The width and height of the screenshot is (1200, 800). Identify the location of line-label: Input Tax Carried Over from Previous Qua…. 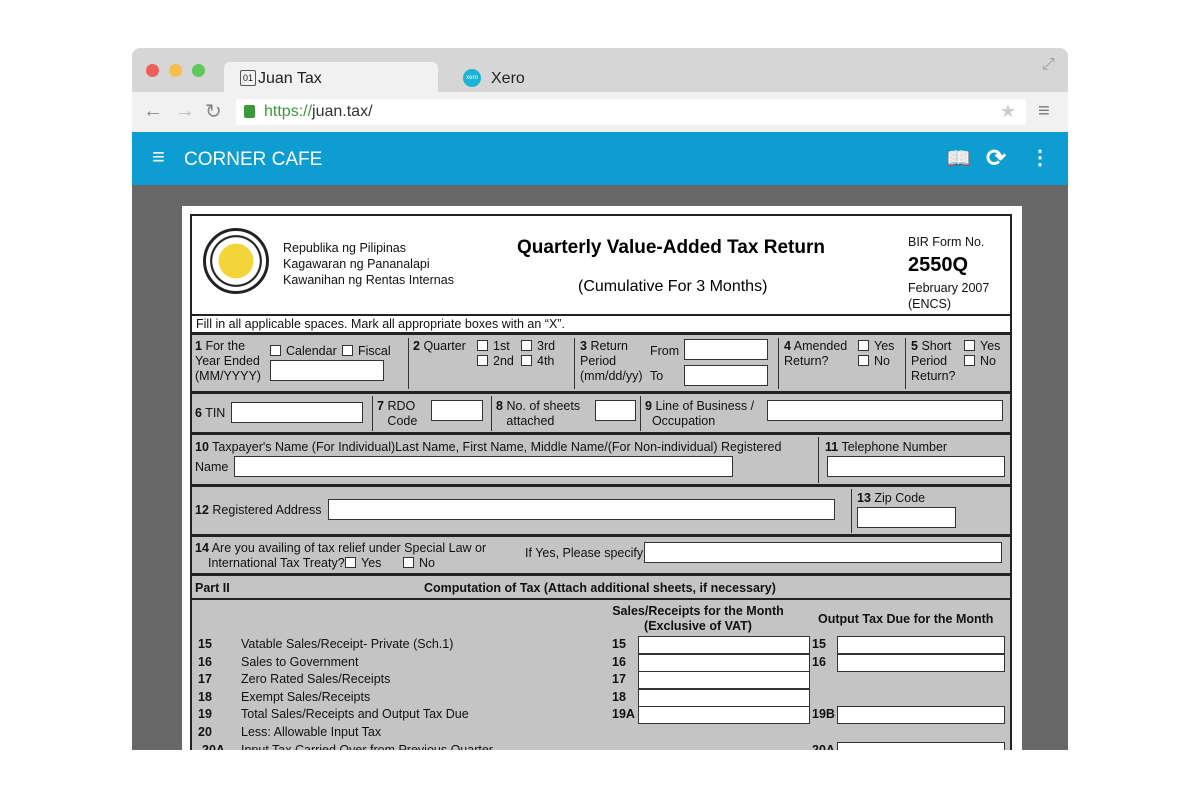
(367, 746).